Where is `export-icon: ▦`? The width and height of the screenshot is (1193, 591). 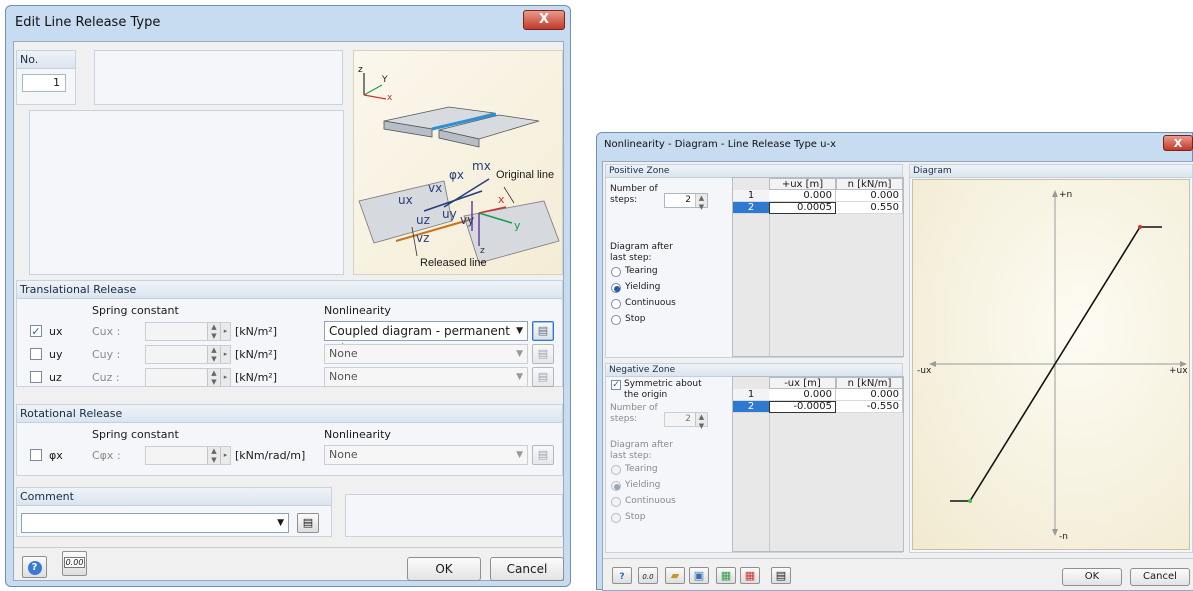 export-icon: ▦ is located at coordinates (726, 575).